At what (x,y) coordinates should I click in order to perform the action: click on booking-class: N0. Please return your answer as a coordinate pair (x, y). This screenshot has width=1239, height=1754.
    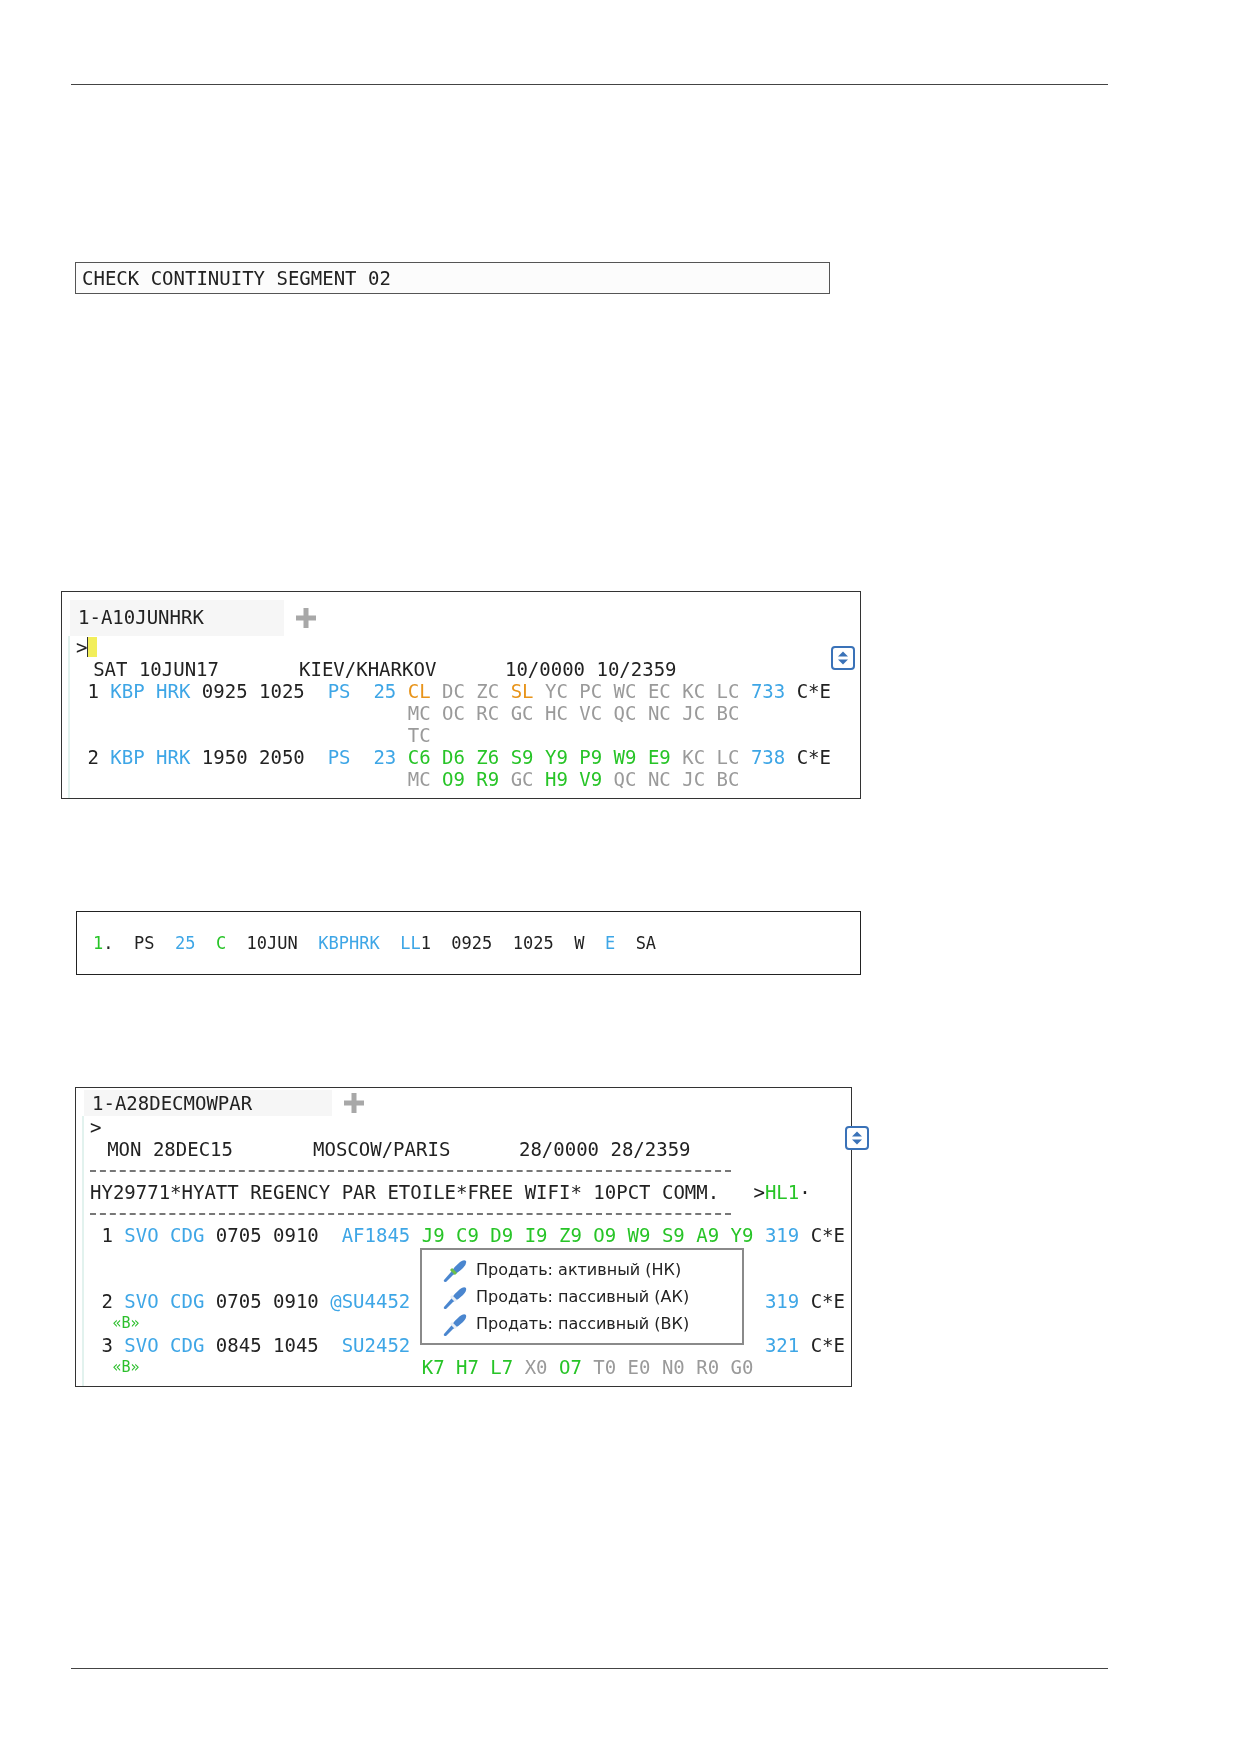
    Looking at the image, I should click on (673, 1367).